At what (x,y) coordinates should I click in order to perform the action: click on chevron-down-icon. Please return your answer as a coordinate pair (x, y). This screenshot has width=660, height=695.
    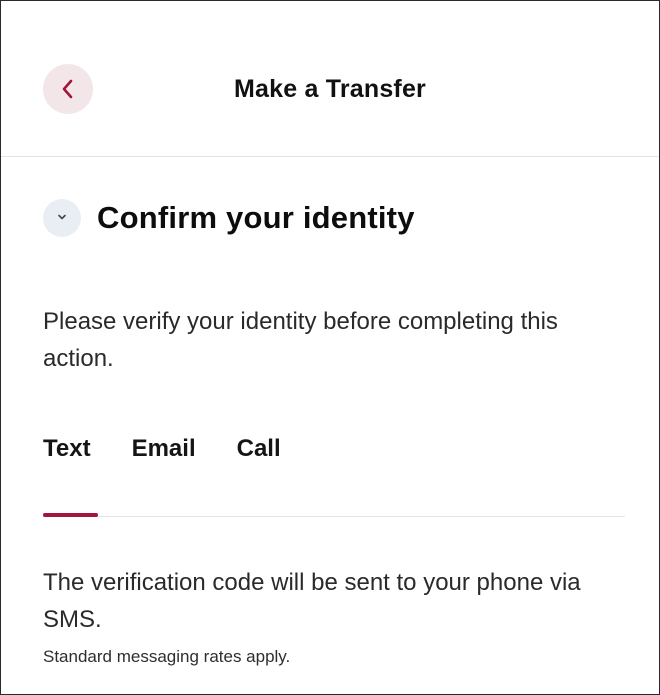
    Looking at the image, I should click on (62, 218).